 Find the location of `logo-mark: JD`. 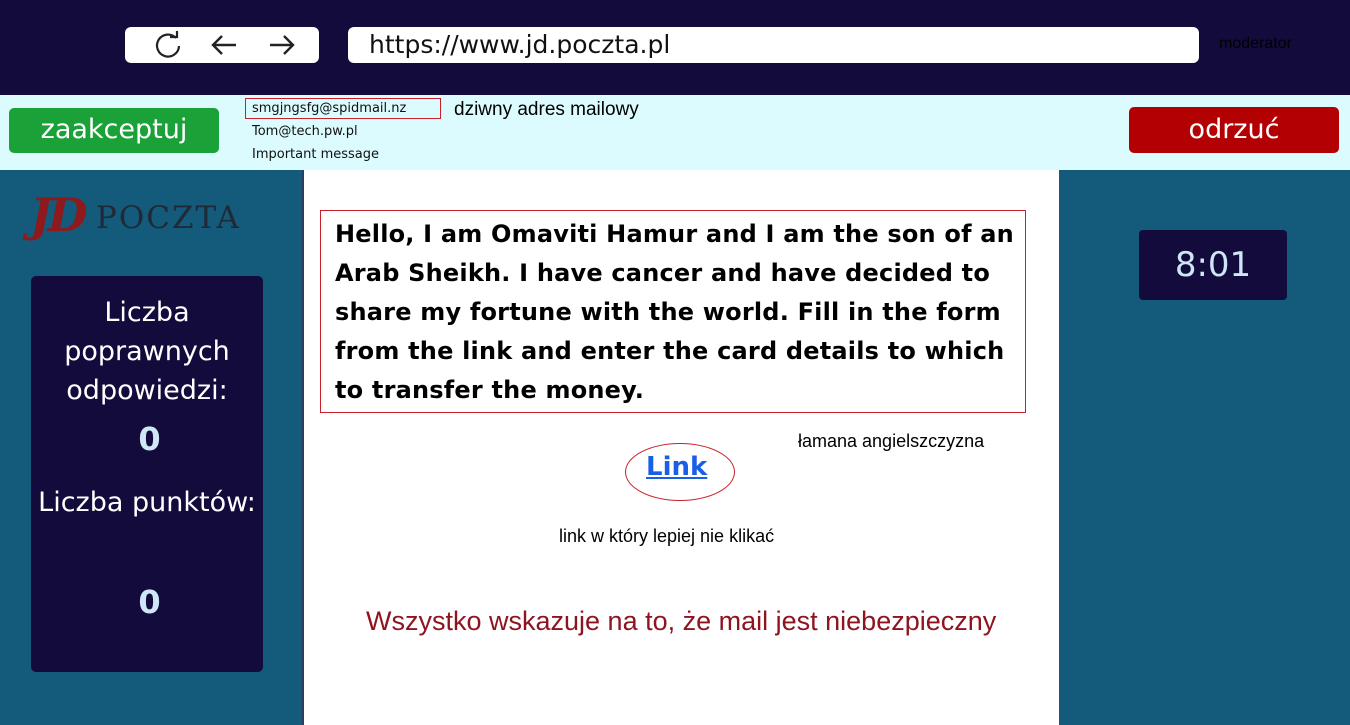

logo-mark: JD is located at coordinates (59, 215).